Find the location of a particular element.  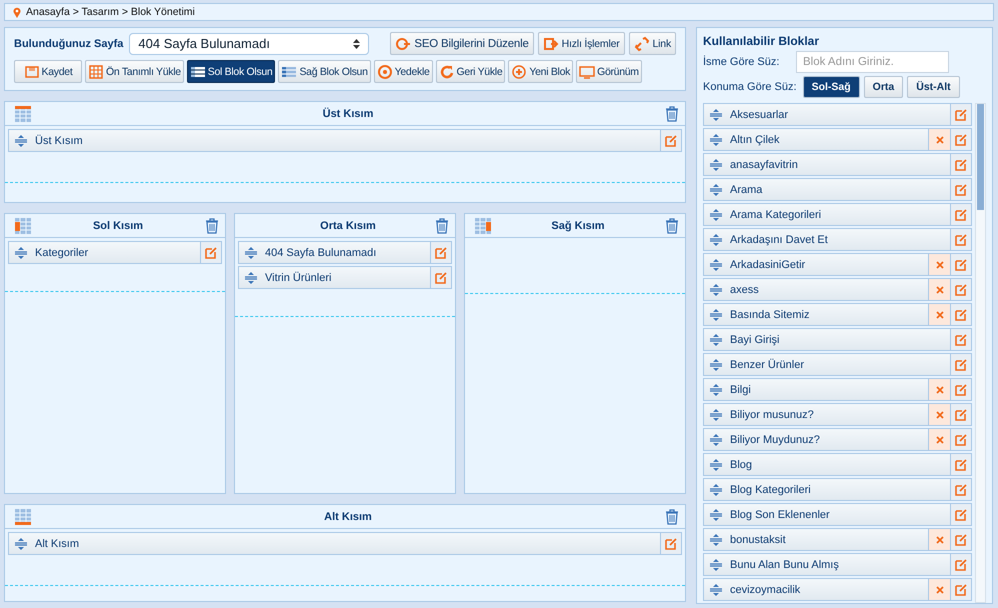

block-row: Blog Kategorileri is located at coordinates (837, 489).